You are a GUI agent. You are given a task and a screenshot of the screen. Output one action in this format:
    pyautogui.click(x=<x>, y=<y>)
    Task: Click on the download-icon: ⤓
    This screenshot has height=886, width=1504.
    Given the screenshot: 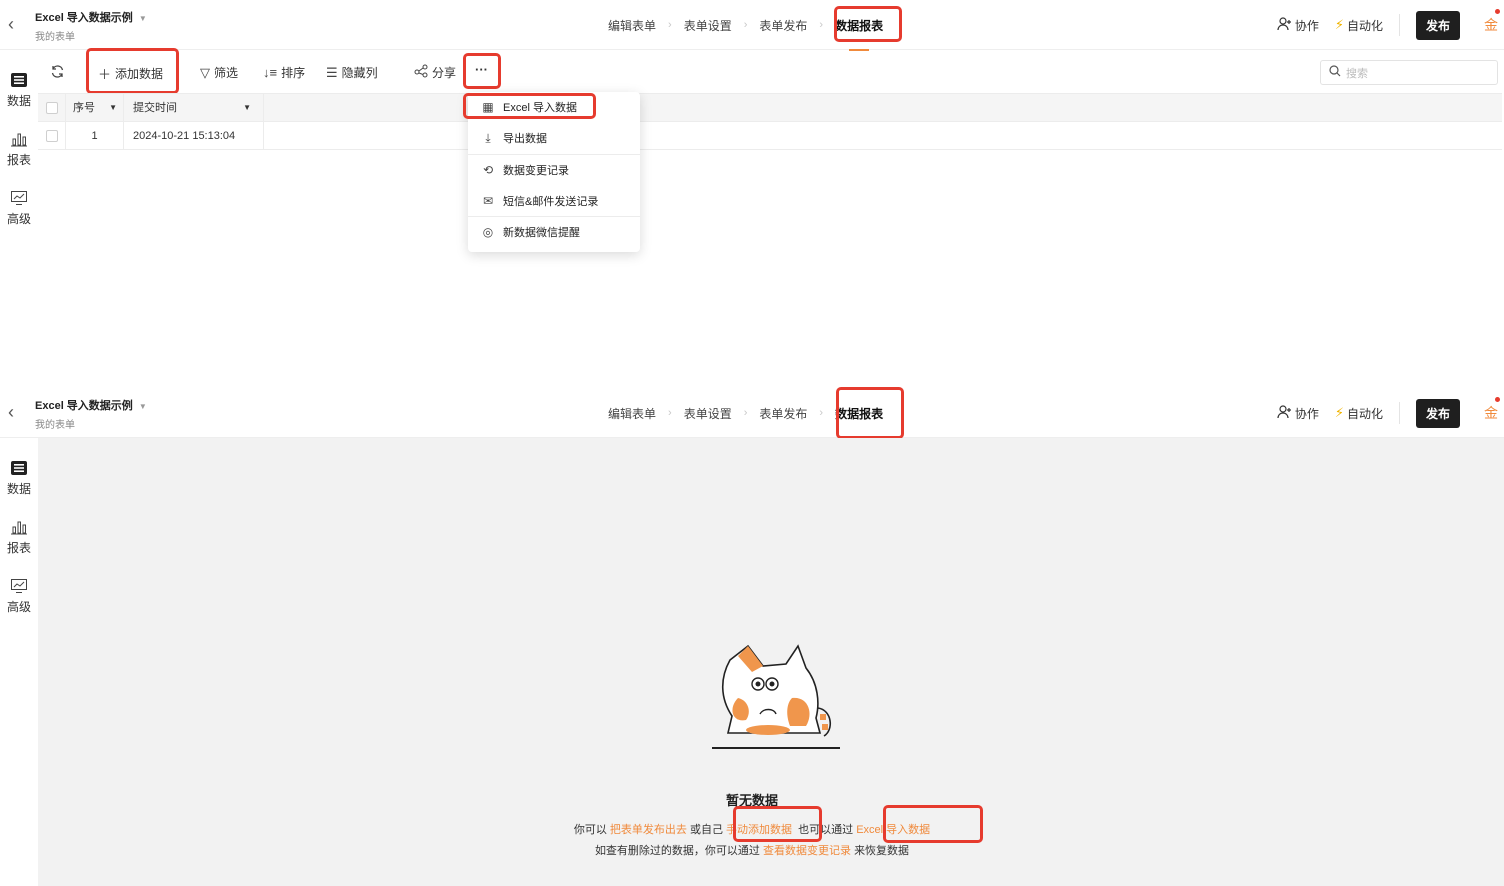 What is the action you would take?
    pyautogui.click(x=488, y=137)
    